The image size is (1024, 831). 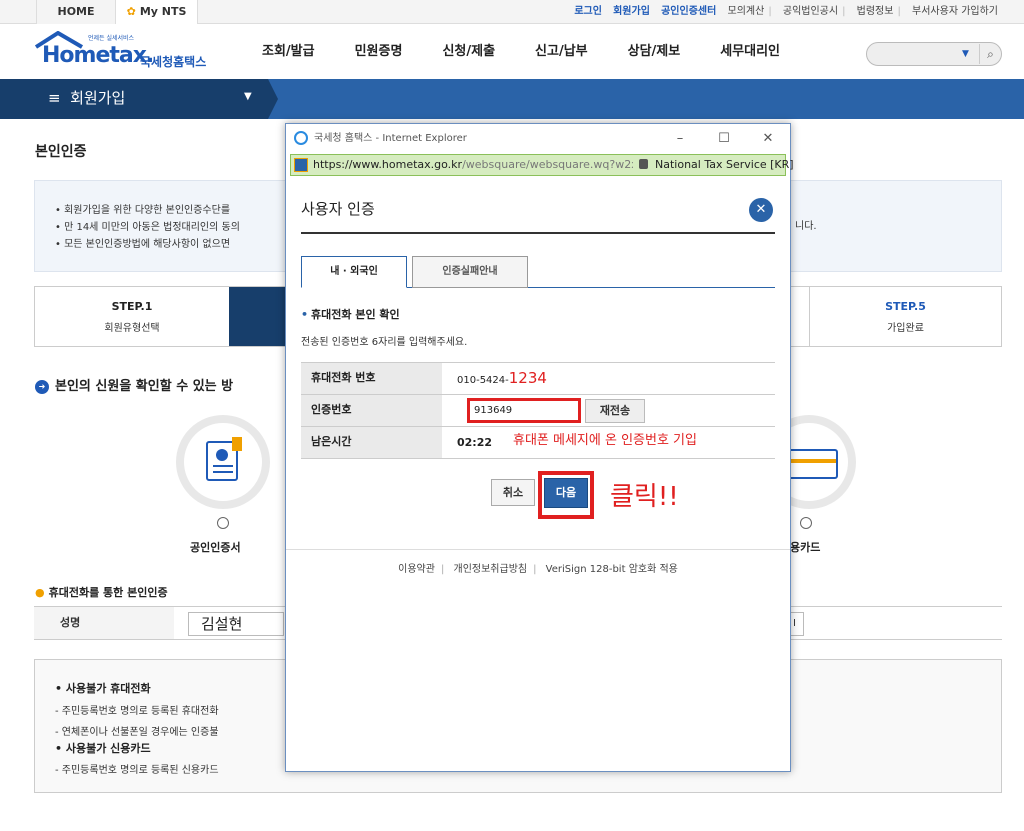 What do you see at coordinates (688, 11) in the screenshot?
I see `cert-center-link: 공인인증센터` at bounding box center [688, 11].